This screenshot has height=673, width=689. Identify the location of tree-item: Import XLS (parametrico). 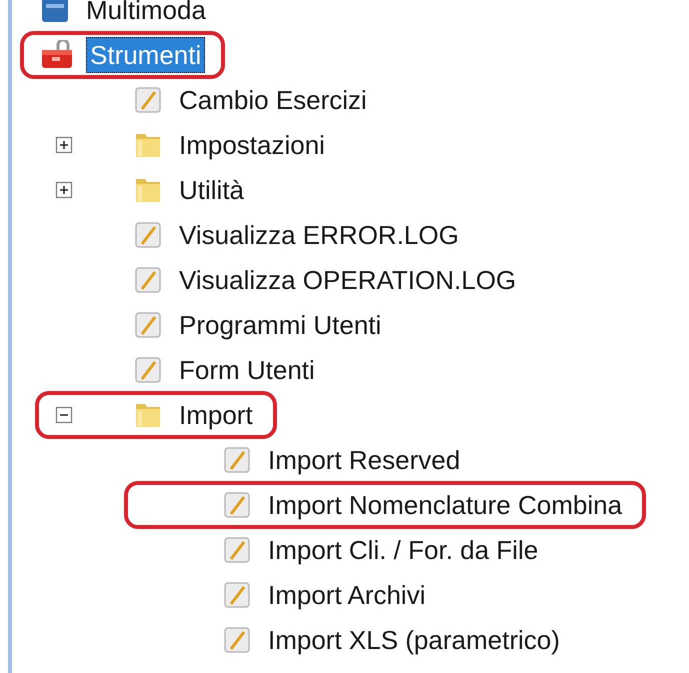
(414, 640).